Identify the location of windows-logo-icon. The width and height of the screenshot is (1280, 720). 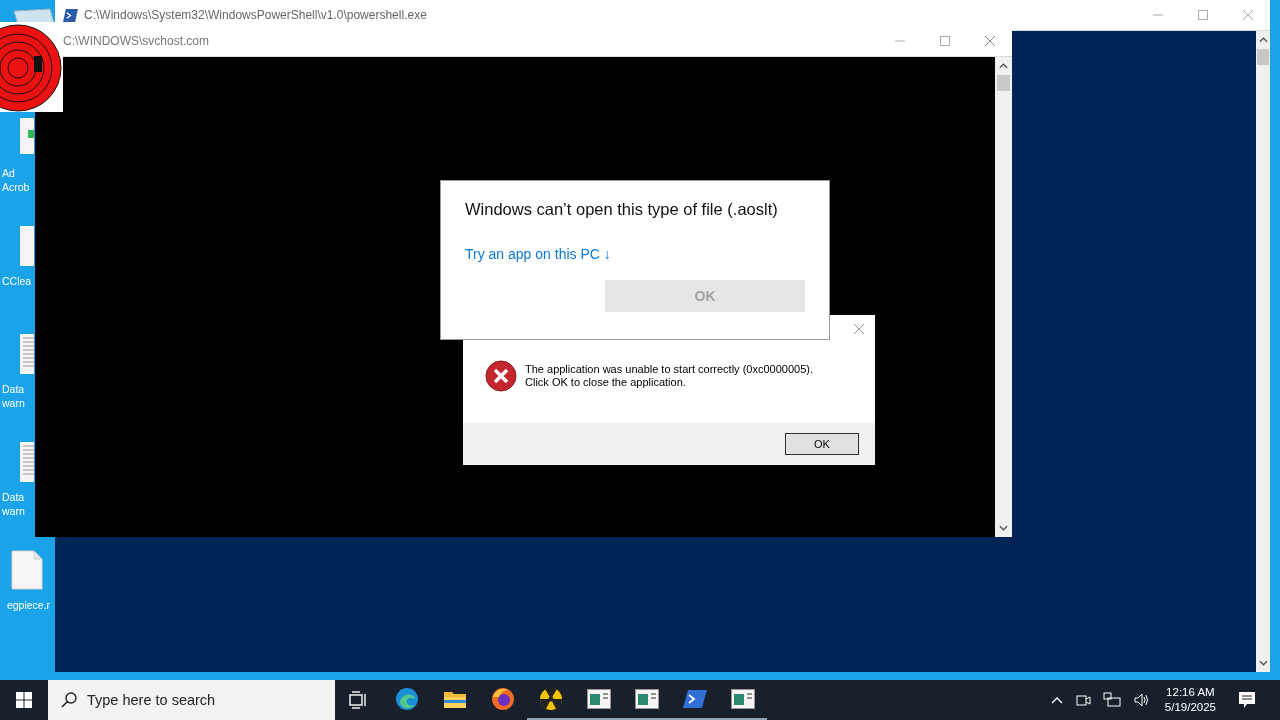
(24, 700).